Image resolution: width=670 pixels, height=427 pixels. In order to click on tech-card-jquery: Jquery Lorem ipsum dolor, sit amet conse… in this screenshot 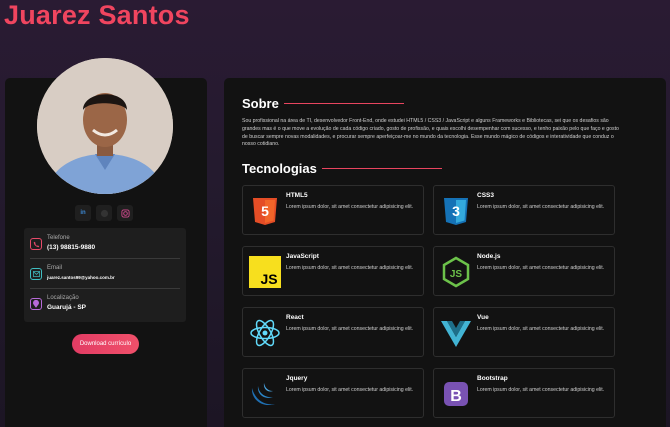, I will do `click(333, 393)`.